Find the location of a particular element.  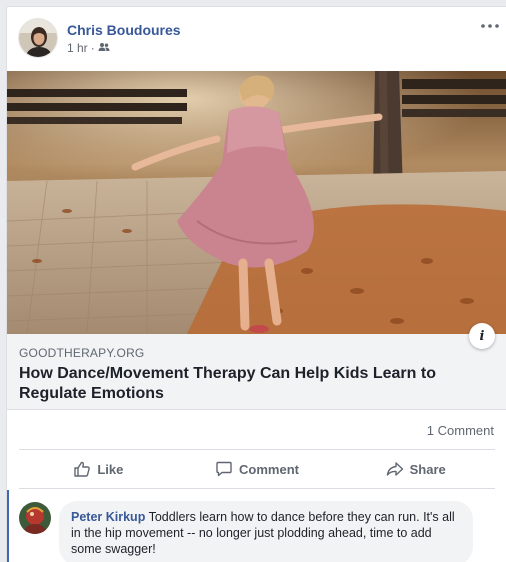

post-meta: 1 hr · is located at coordinates (88, 48).